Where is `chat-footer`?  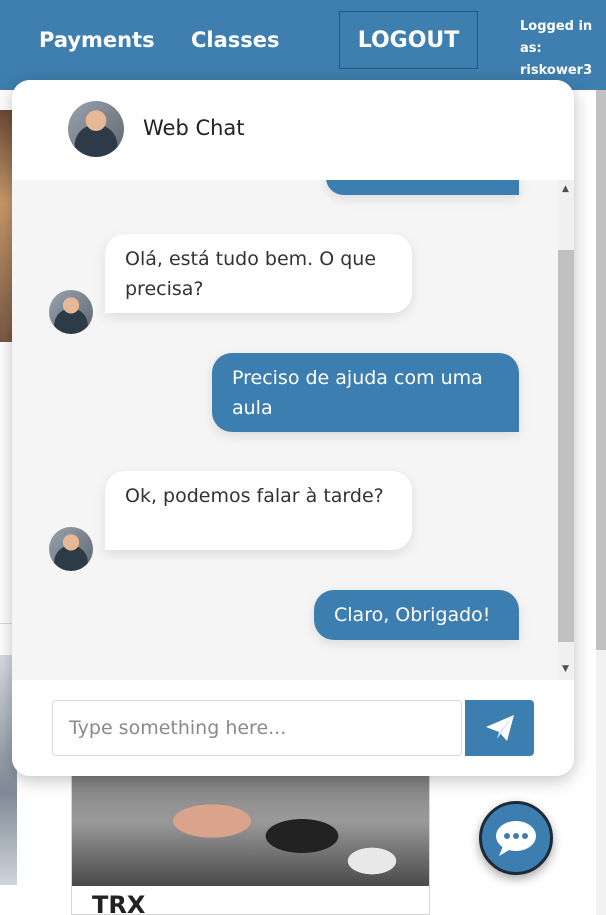 chat-footer is located at coordinates (293, 728).